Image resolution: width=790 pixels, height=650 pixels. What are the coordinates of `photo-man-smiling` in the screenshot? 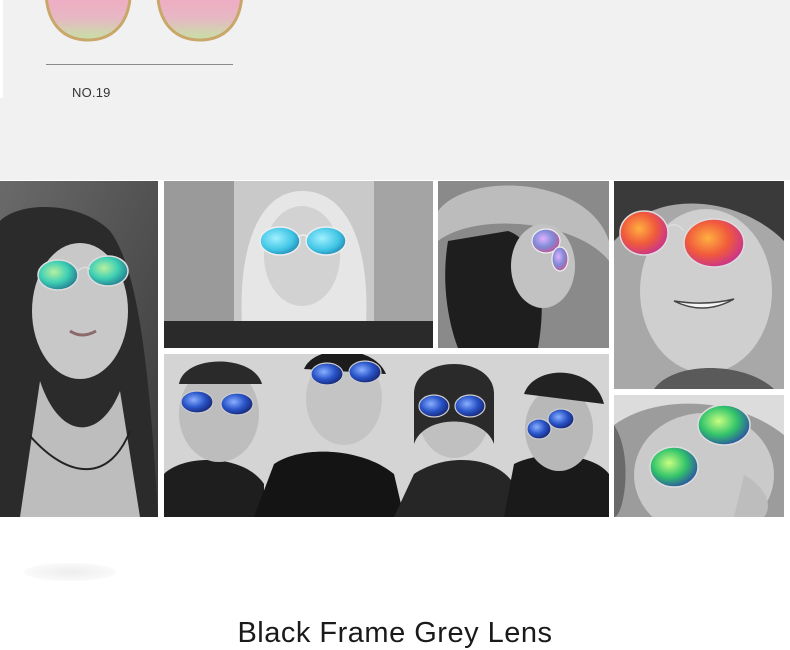 It's located at (699, 285).